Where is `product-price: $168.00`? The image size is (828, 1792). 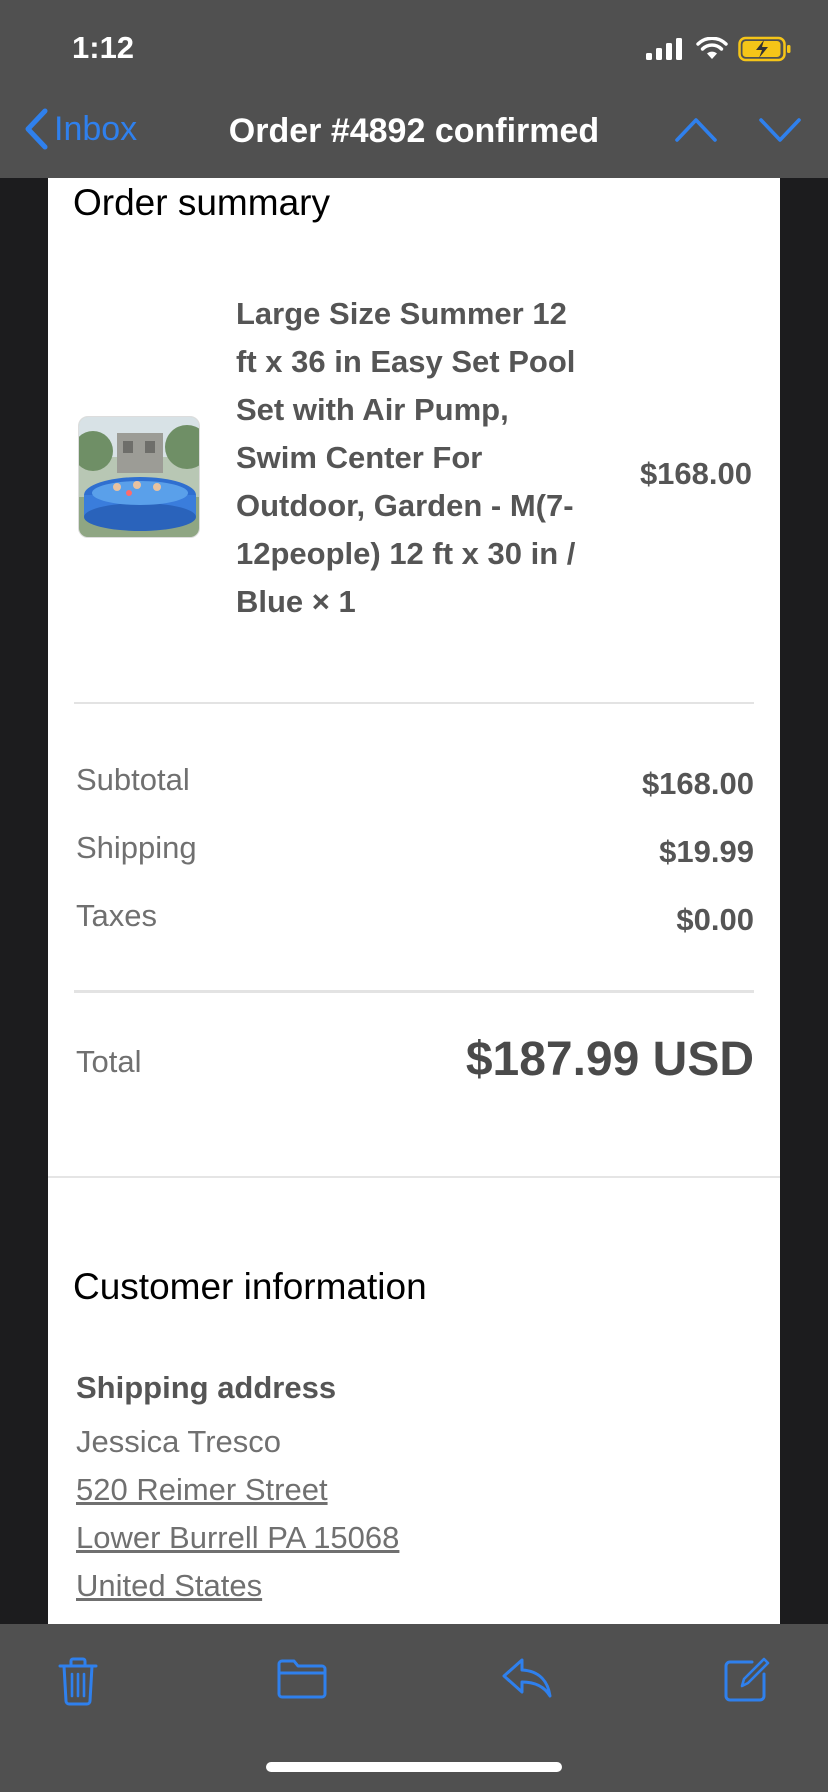 product-price: $168.00 is located at coordinates (695, 473).